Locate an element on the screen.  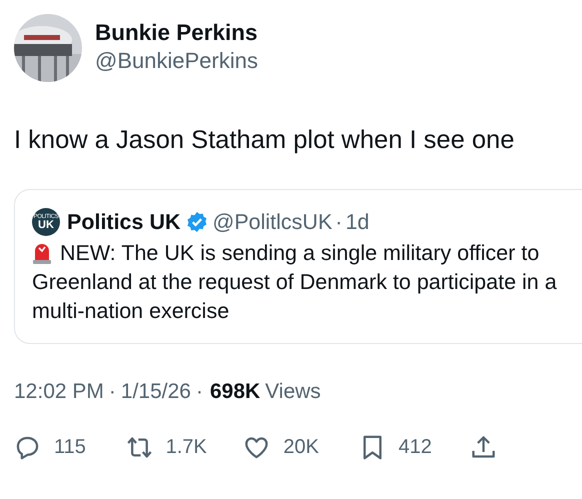
post-time: 12:02 PM is located at coordinates (59, 392).